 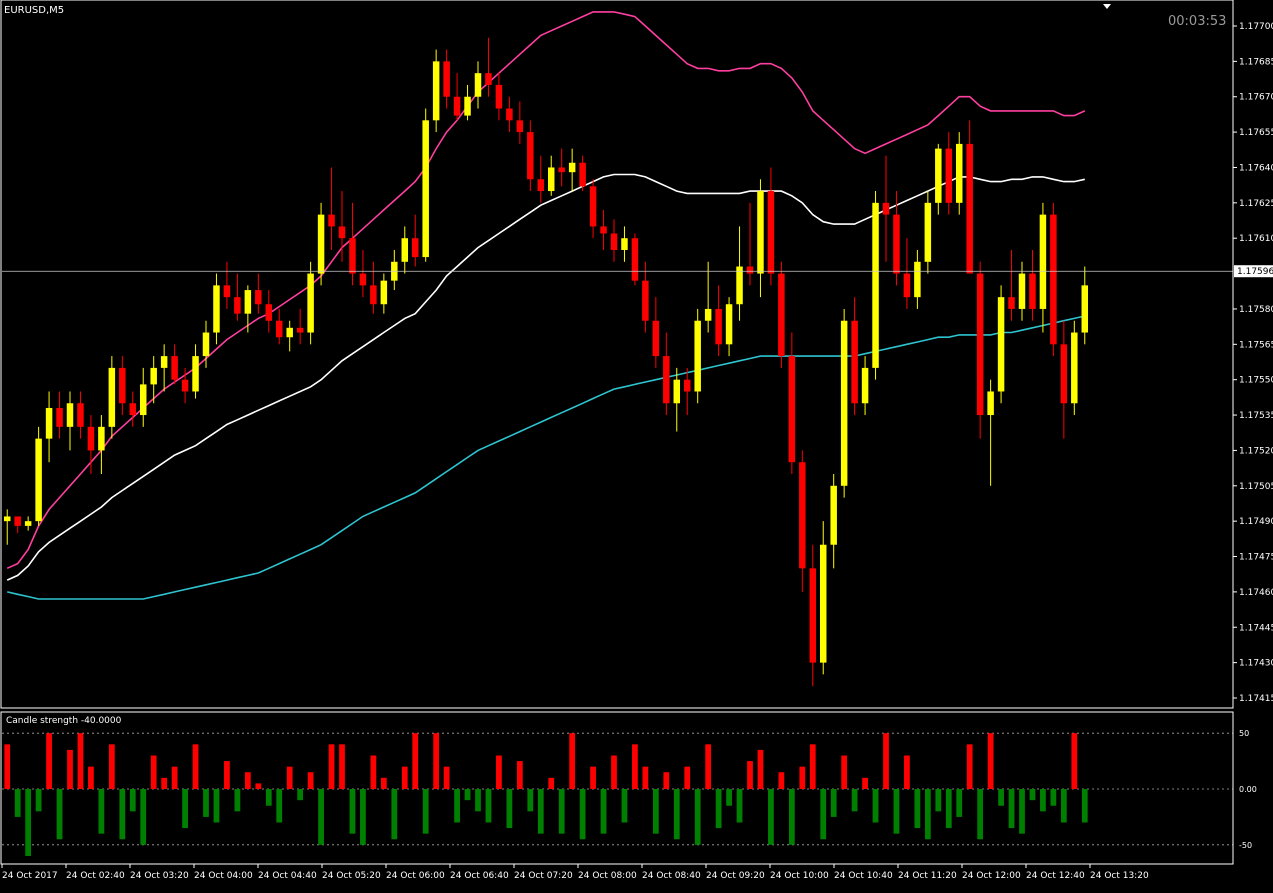 What do you see at coordinates (671, 876) in the screenshot?
I see `time-tick-label: 24 Oct 08:40` at bounding box center [671, 876].